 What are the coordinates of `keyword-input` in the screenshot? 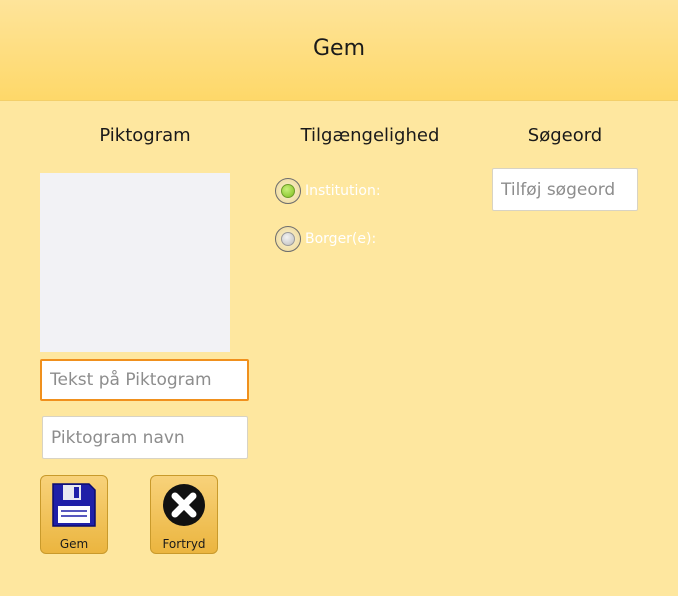 It's located at (565, 189).